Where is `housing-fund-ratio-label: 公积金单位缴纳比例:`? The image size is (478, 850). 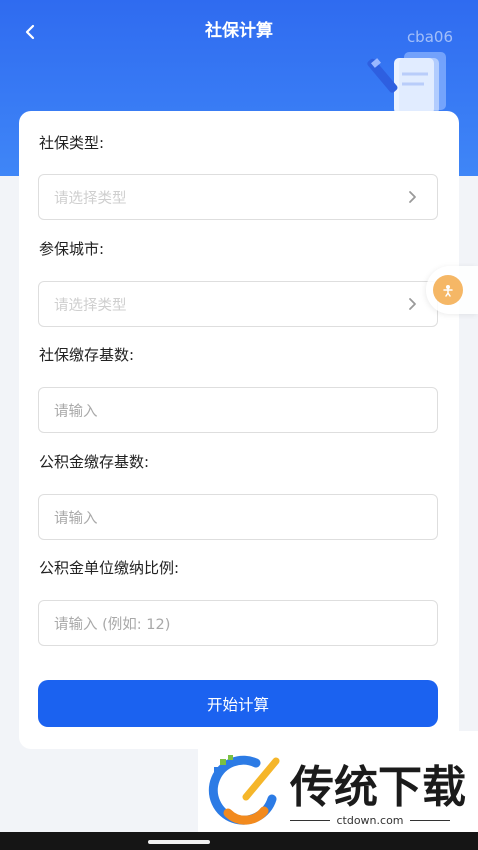 housing-fund-ratio-label: 公积金单位缴纳比例: is located at coordinates (109, 568).